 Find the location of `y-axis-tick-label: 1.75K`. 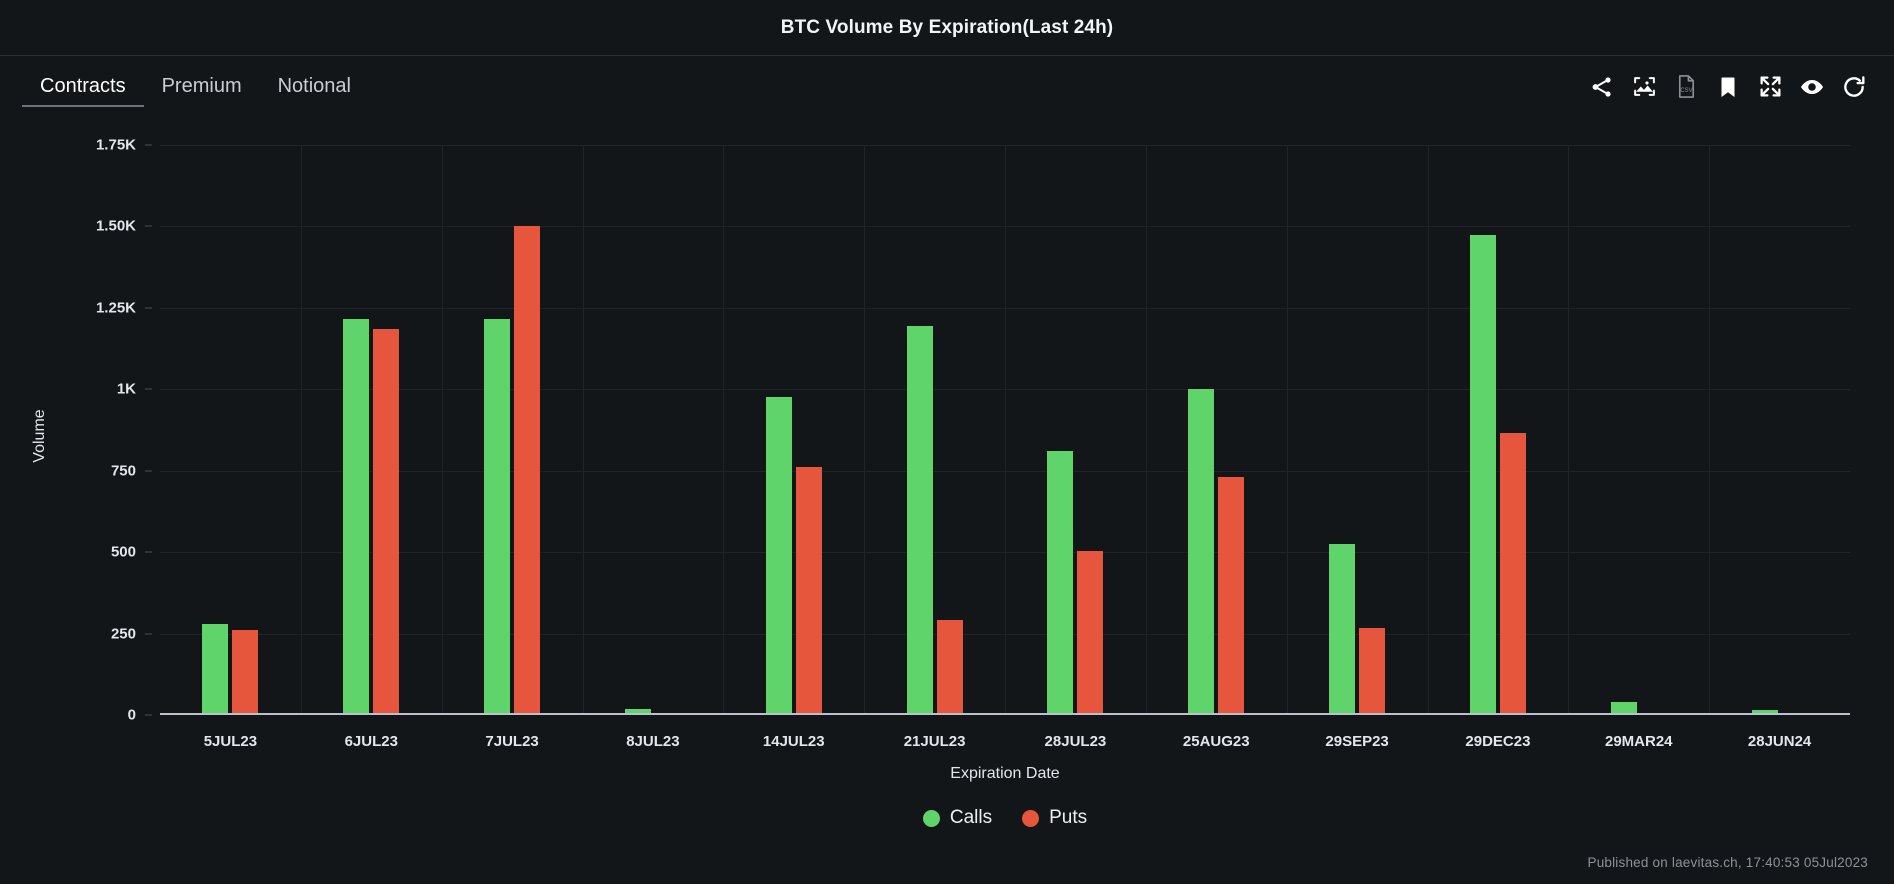

y-axis-tick-label: 1.75K is located at coordinates (115, 145).